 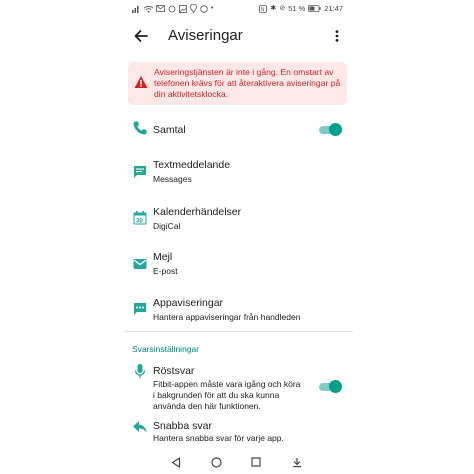 What do you see at coordinates (172, 179) in the screenshot?
I see `setting-subtitle: Messages` at bounding box center [172, 179].